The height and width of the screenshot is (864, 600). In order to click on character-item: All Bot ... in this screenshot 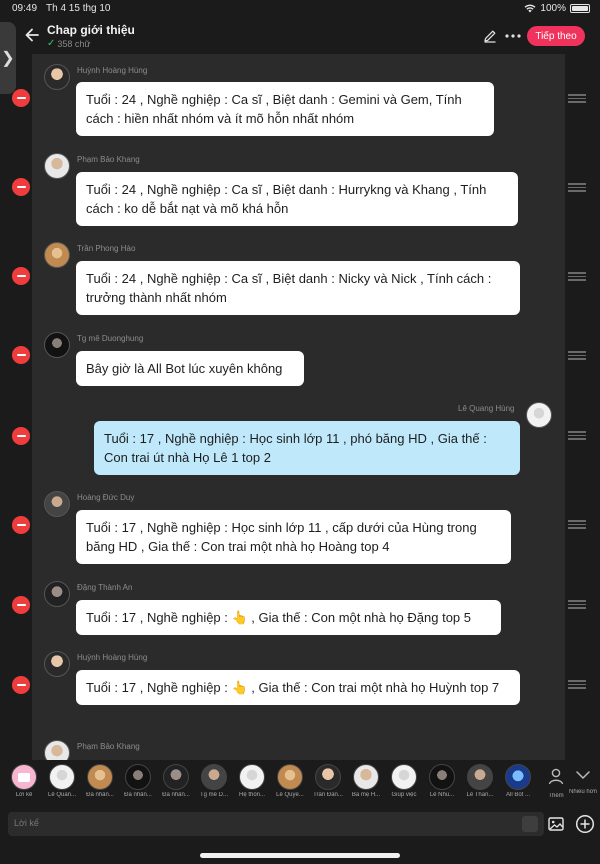, I will do `click(518, 781)`.